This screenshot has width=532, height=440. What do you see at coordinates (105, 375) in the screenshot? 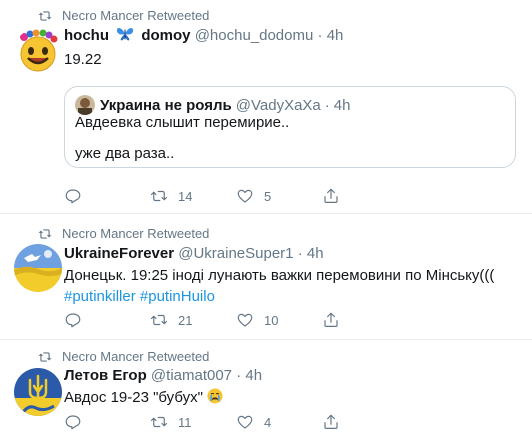
I see `display-name: Летов Егор` at bounding box center [105, 375].